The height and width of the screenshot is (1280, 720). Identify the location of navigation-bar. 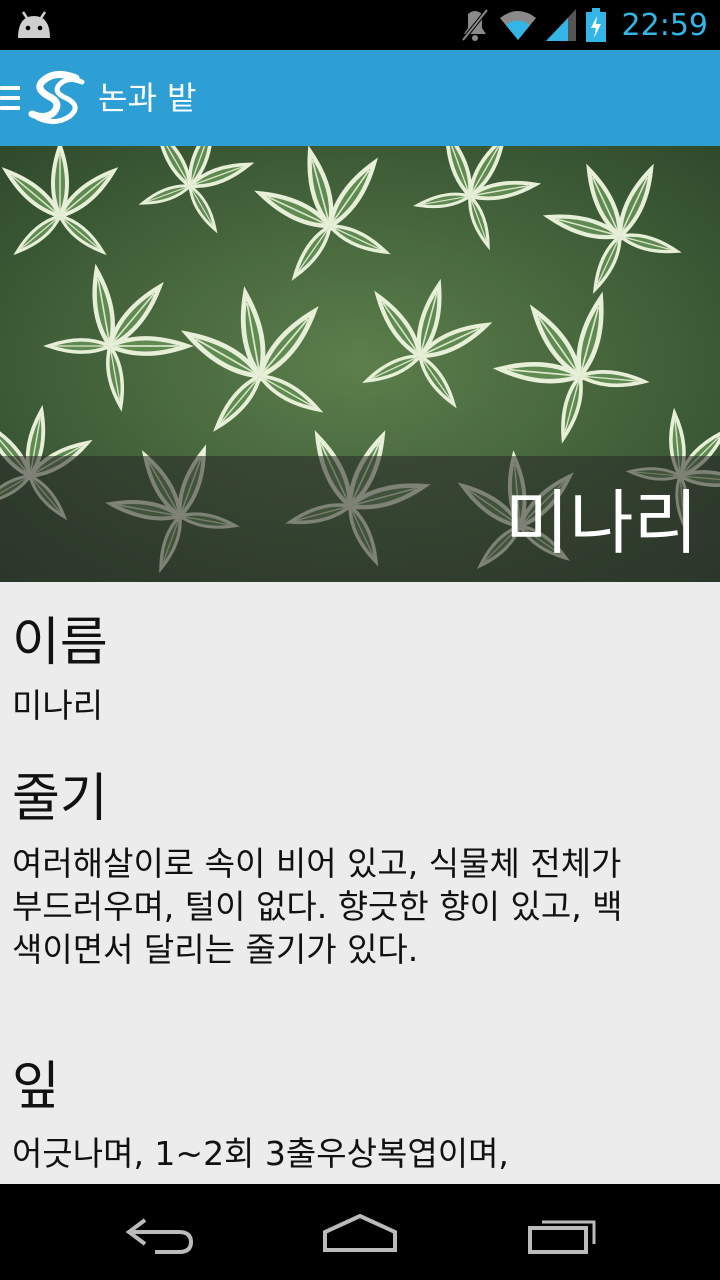
(360, 1232).